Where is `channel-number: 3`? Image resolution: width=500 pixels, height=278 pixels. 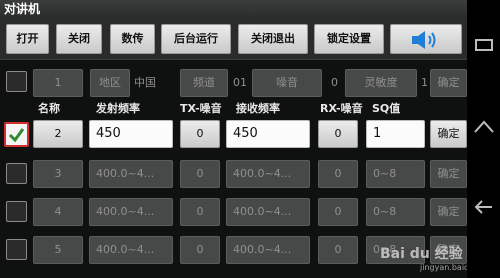 channel-number: 3 is located at coordinates (58, 174).